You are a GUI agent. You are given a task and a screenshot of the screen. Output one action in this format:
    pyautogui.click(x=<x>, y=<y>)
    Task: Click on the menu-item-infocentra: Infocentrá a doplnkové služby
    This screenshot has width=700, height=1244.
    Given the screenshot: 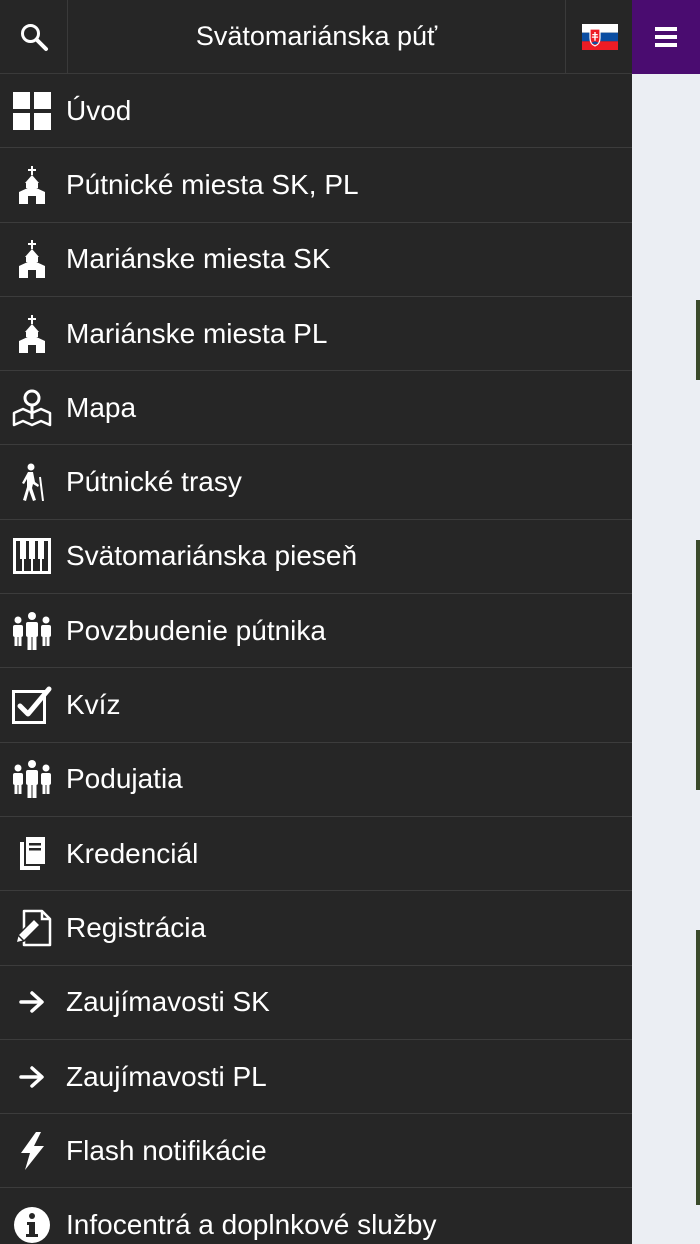 What is the action you would take?
    pyautogui.click(x=316, y=1216)
    